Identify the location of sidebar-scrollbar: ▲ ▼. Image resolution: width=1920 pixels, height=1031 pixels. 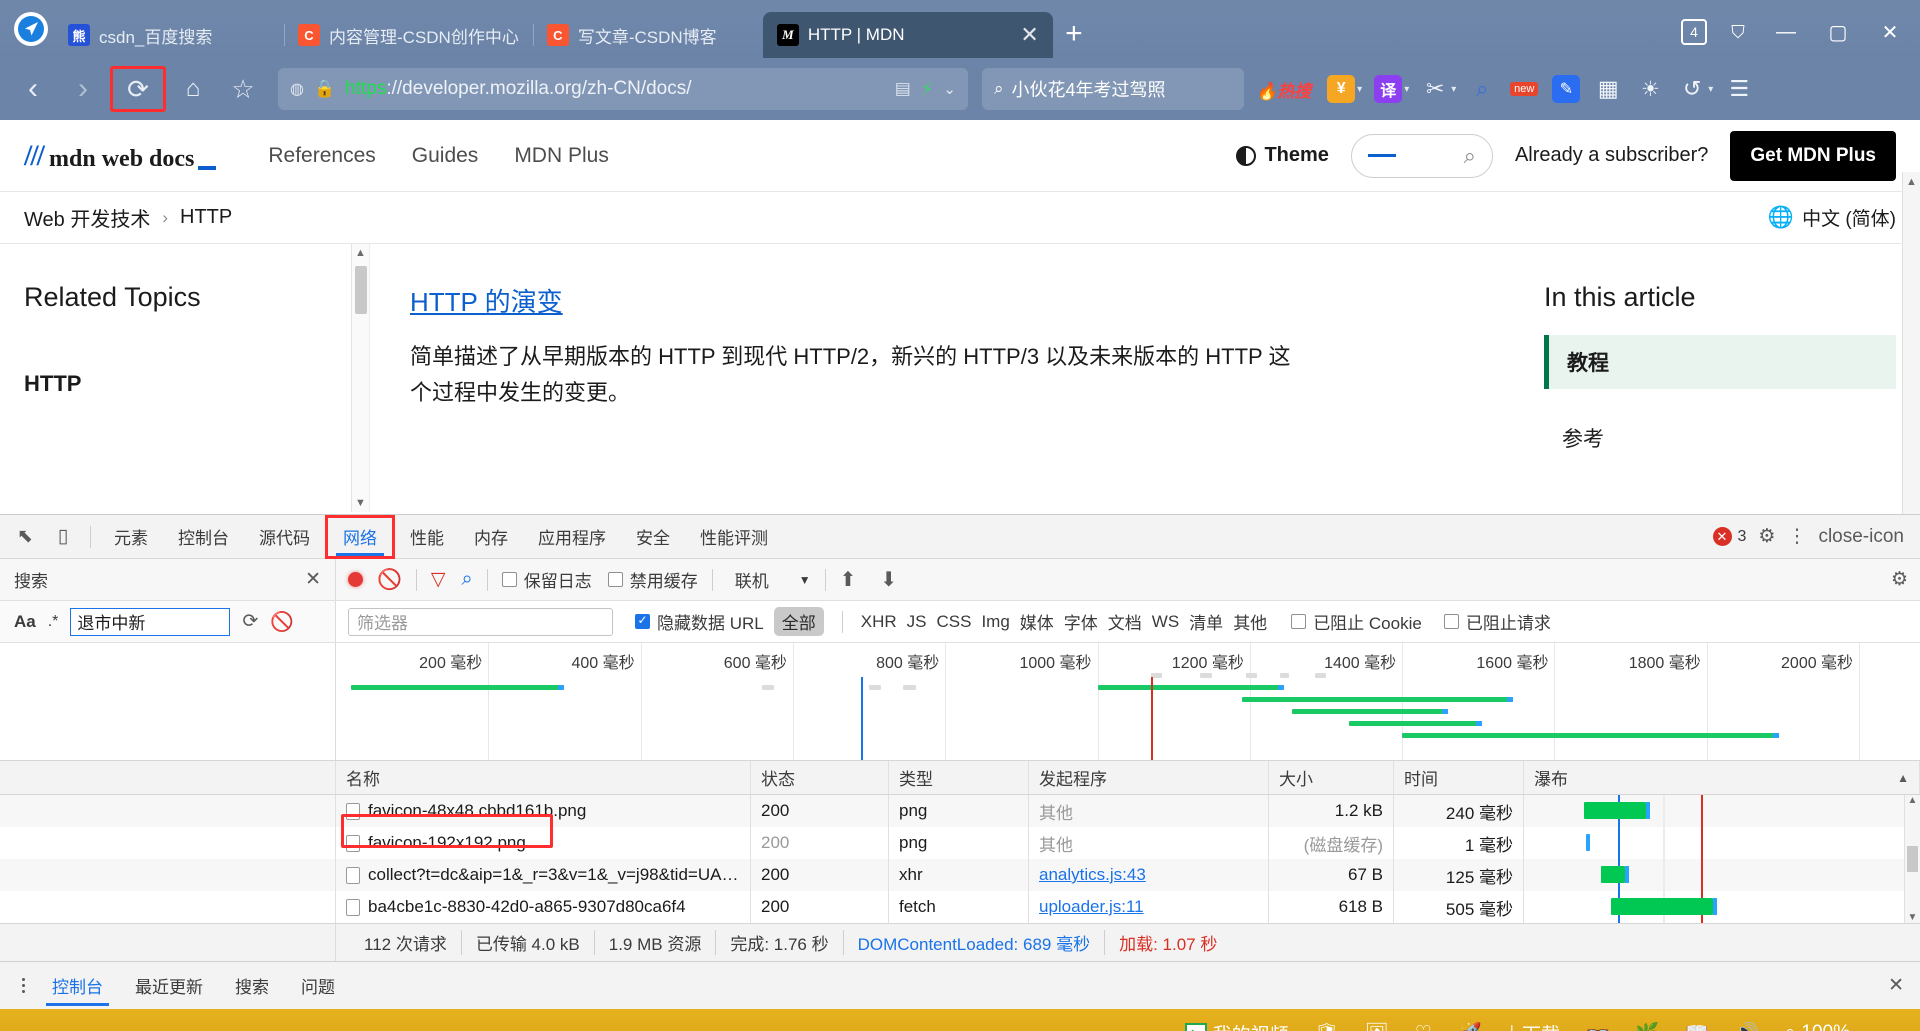
(360, 378).